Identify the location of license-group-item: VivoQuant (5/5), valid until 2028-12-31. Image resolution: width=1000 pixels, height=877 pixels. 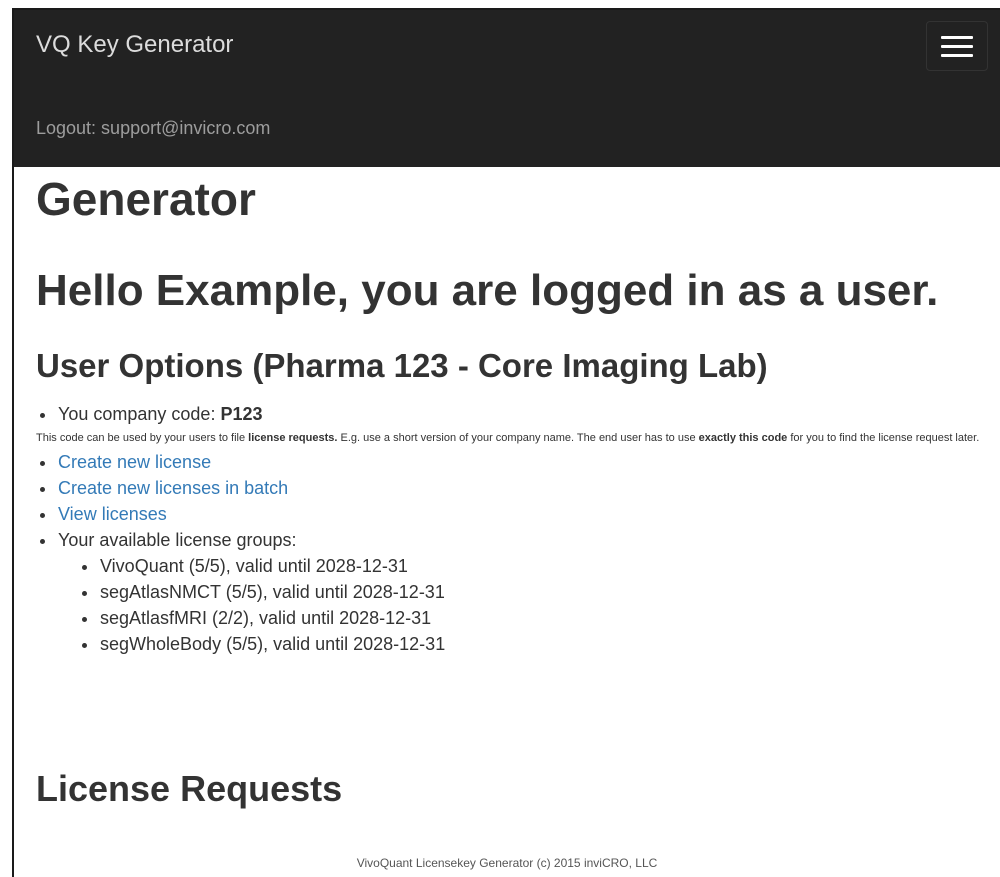
(537, 566).